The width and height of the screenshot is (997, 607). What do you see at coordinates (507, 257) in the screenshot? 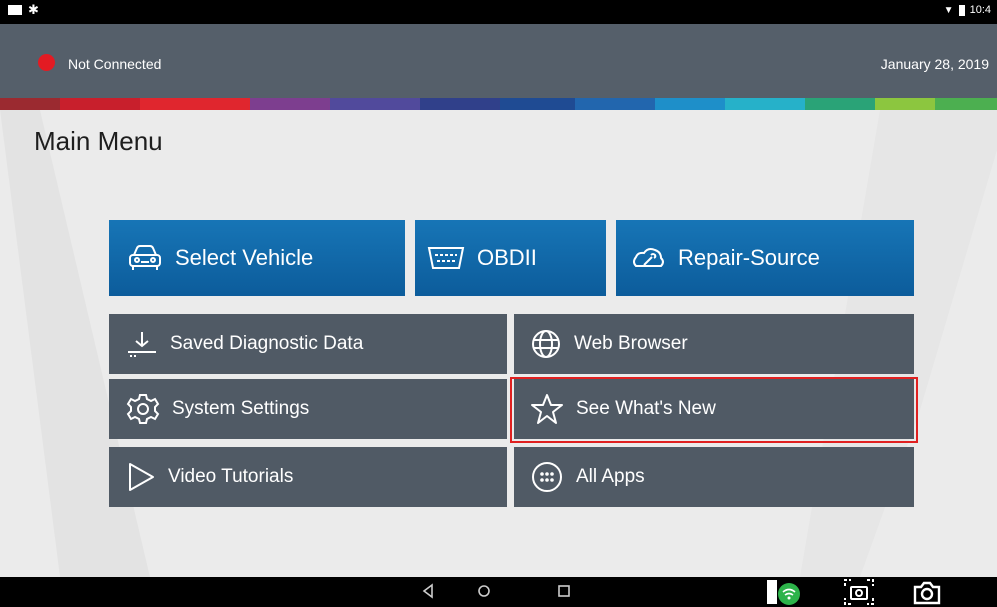
I see `obdii-label: OBDII` at bounding box center [507, 257].